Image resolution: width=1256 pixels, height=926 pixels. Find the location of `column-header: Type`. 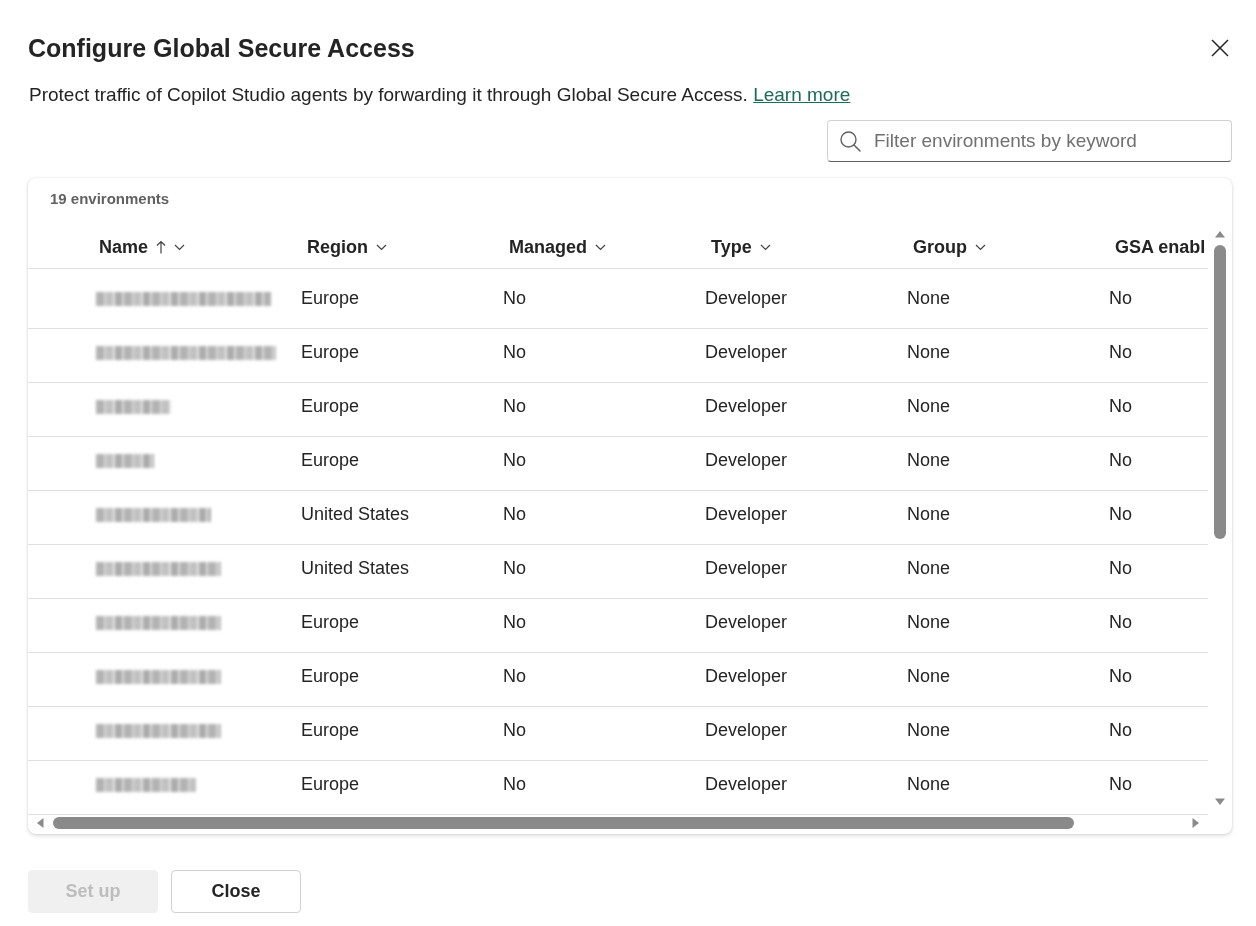

column-header: Type is located at coordinates (741, 247).